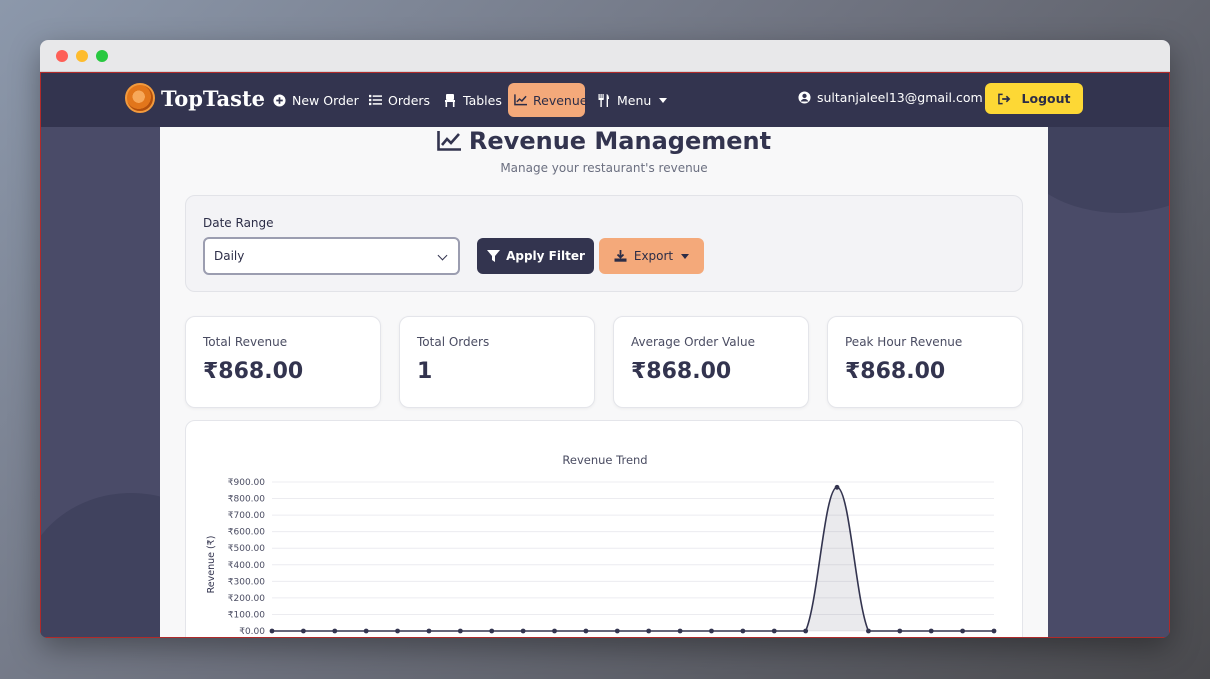 The height and width of the screenshot is (679, 1210). What do you see at coordinates (900, 97) in the screenshot?
I see `user-email: sultanjaleel13@gmail.com` at bounding box center [900, 97].